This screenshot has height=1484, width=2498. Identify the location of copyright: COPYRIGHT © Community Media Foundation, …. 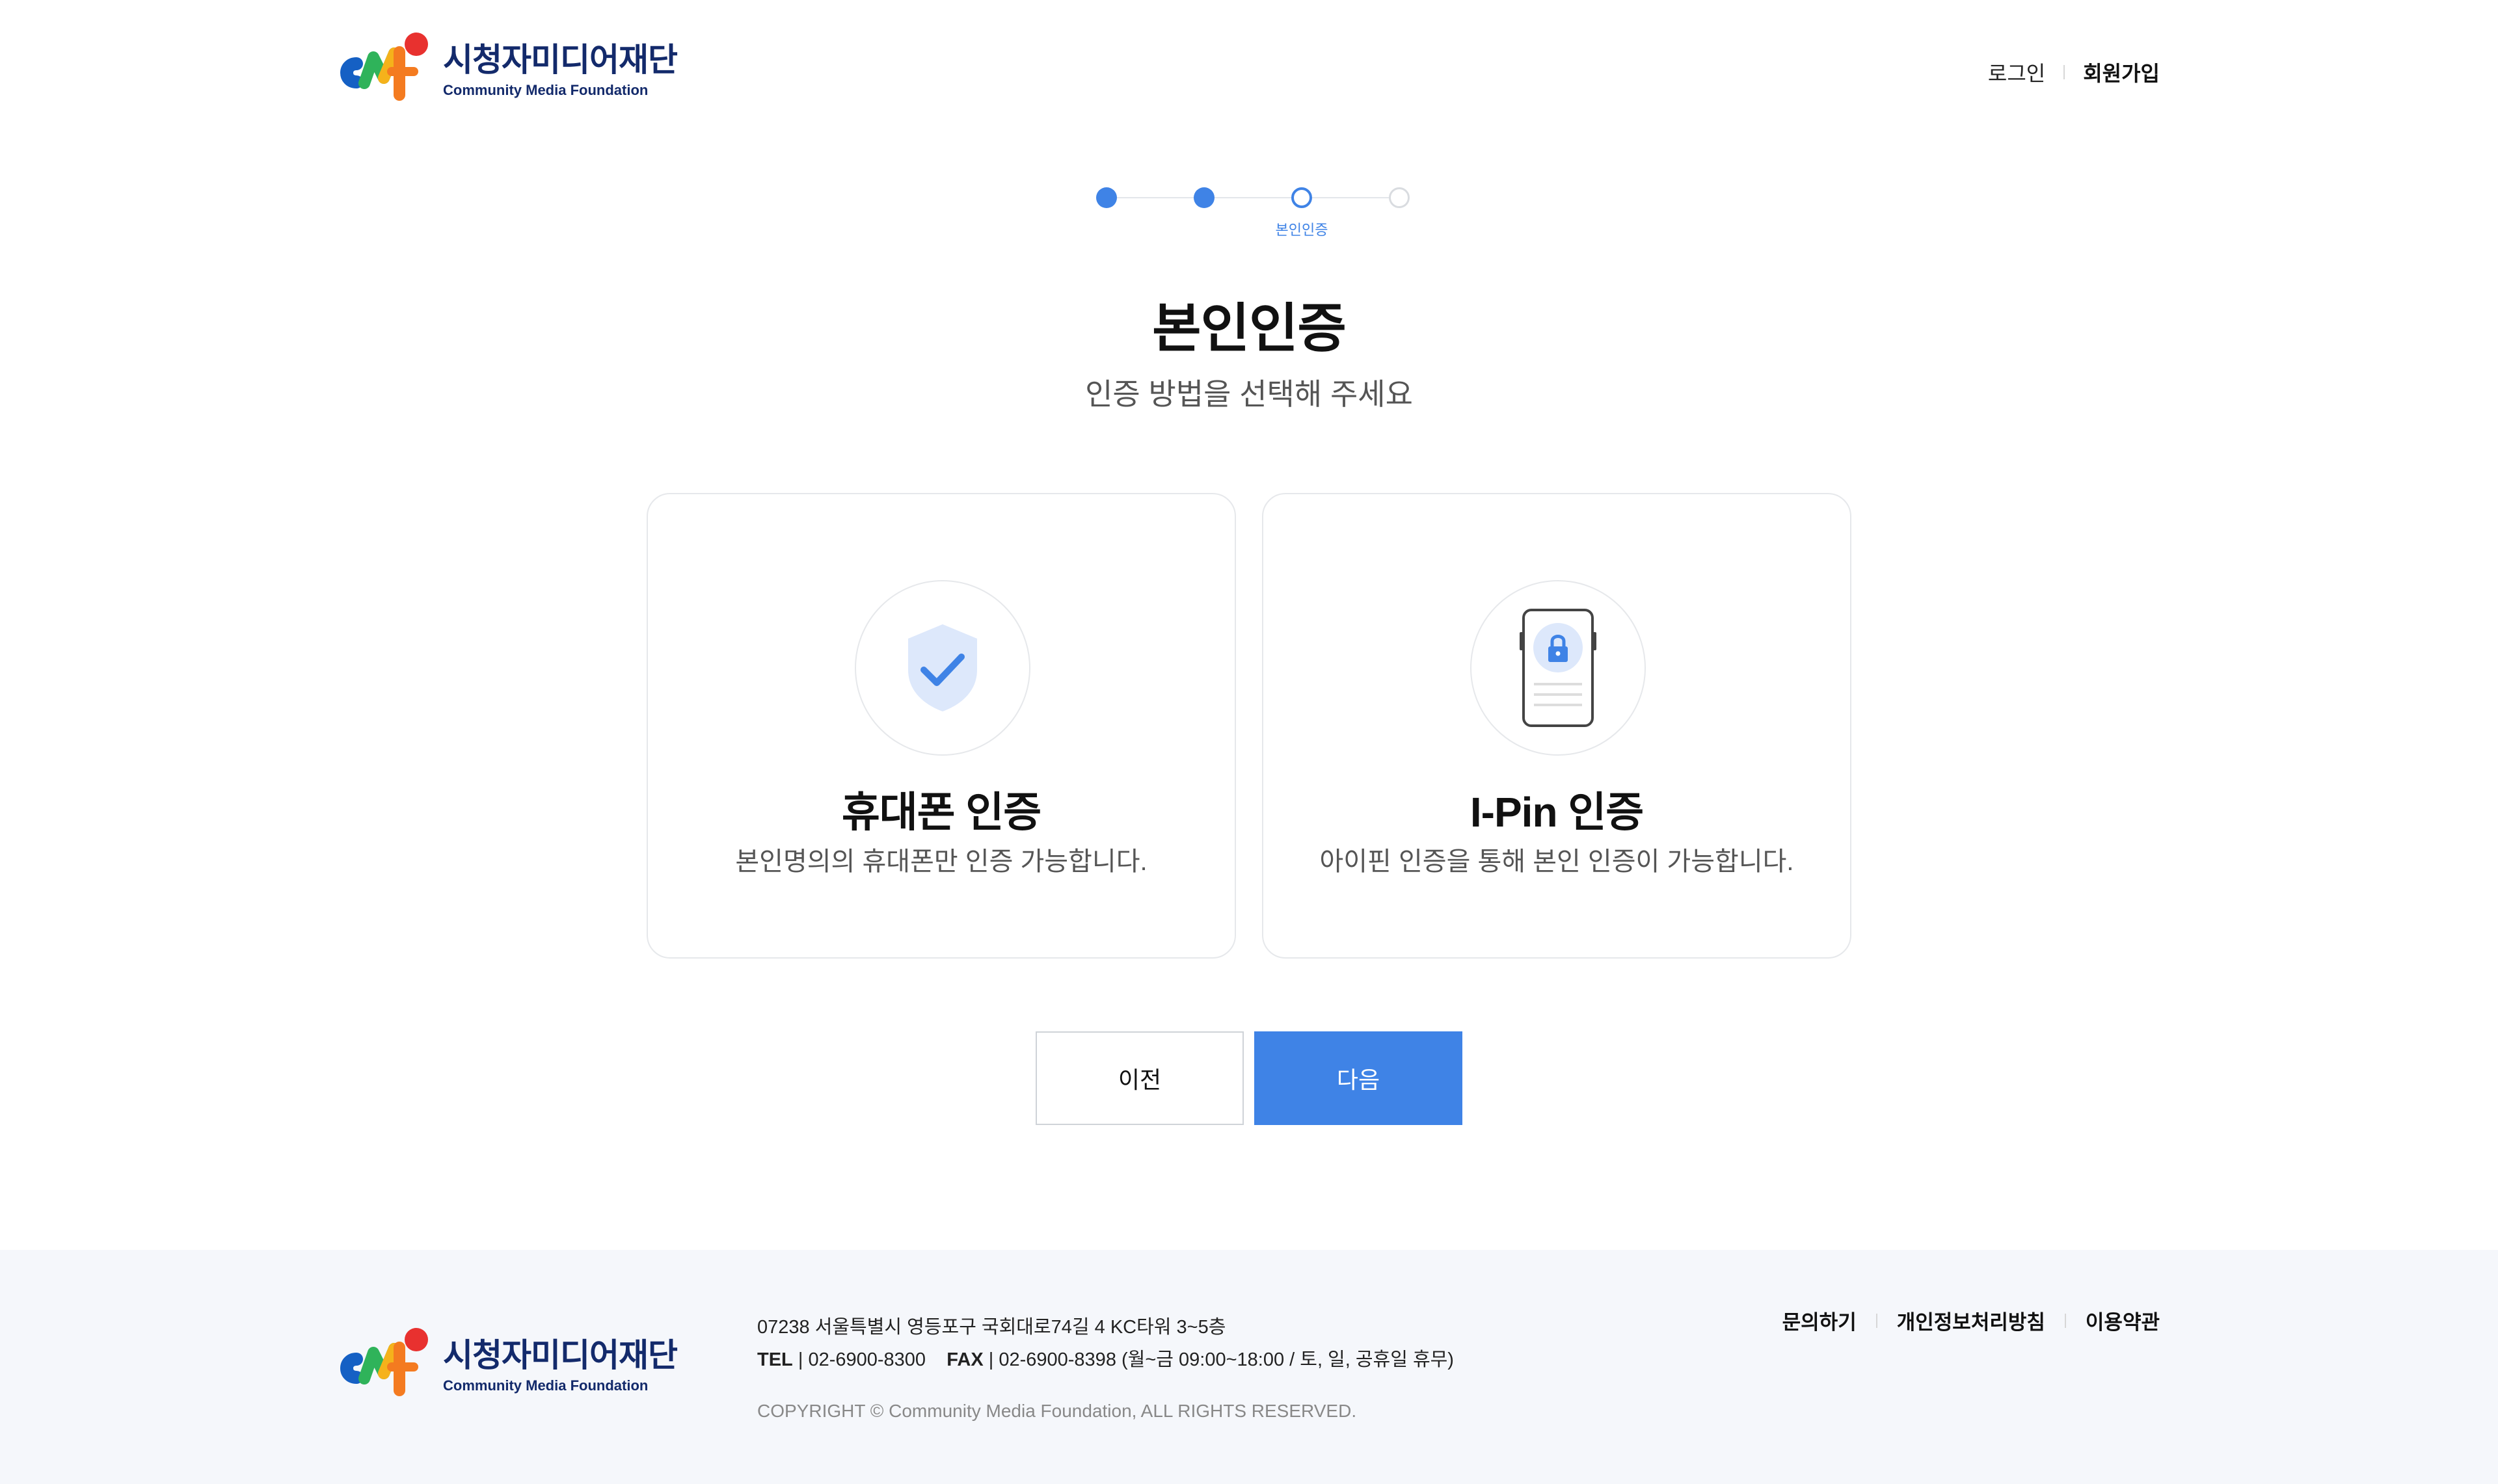
(1057, 1411).